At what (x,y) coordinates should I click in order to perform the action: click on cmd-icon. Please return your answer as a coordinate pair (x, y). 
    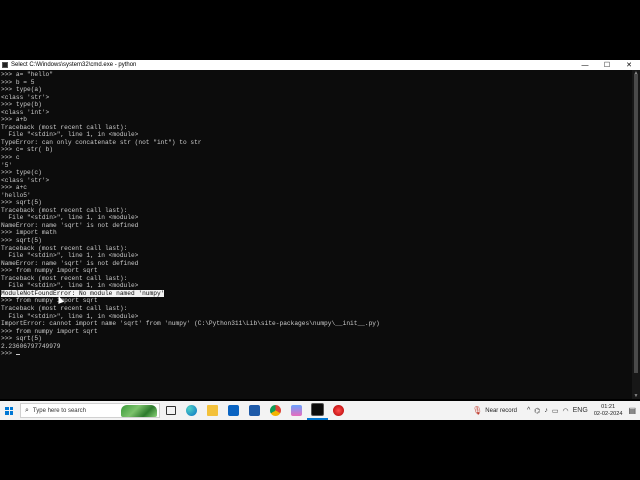
    Looking at the image, I should click on (317, 410).